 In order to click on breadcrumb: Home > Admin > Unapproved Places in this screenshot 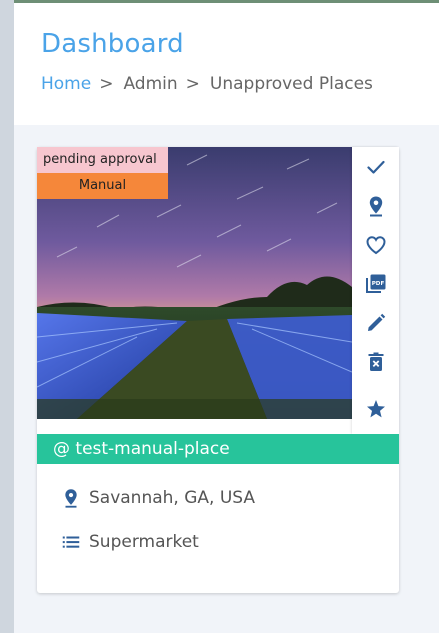, I will do `click(207, 84)`.